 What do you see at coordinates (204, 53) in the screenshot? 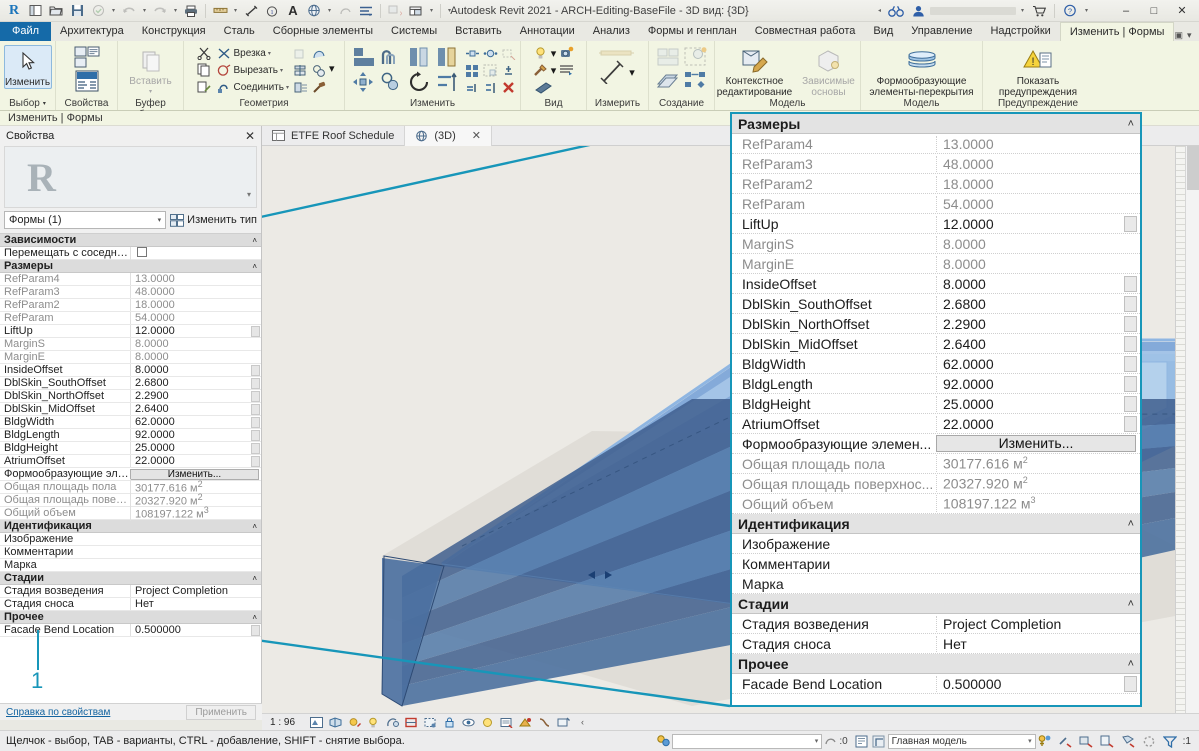
I see `cut-scissors-icon` at bounding box center [204, 53].